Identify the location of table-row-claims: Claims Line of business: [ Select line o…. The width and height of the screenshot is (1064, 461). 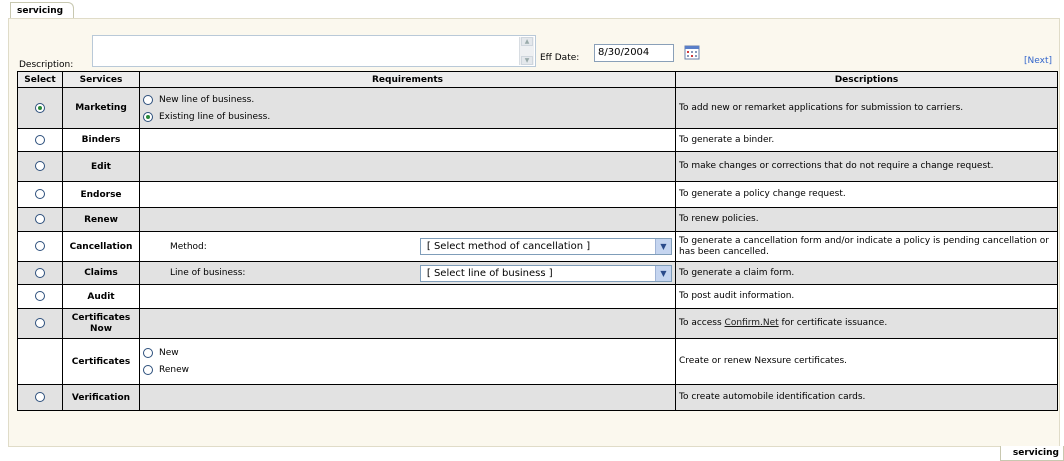
(537, 273).